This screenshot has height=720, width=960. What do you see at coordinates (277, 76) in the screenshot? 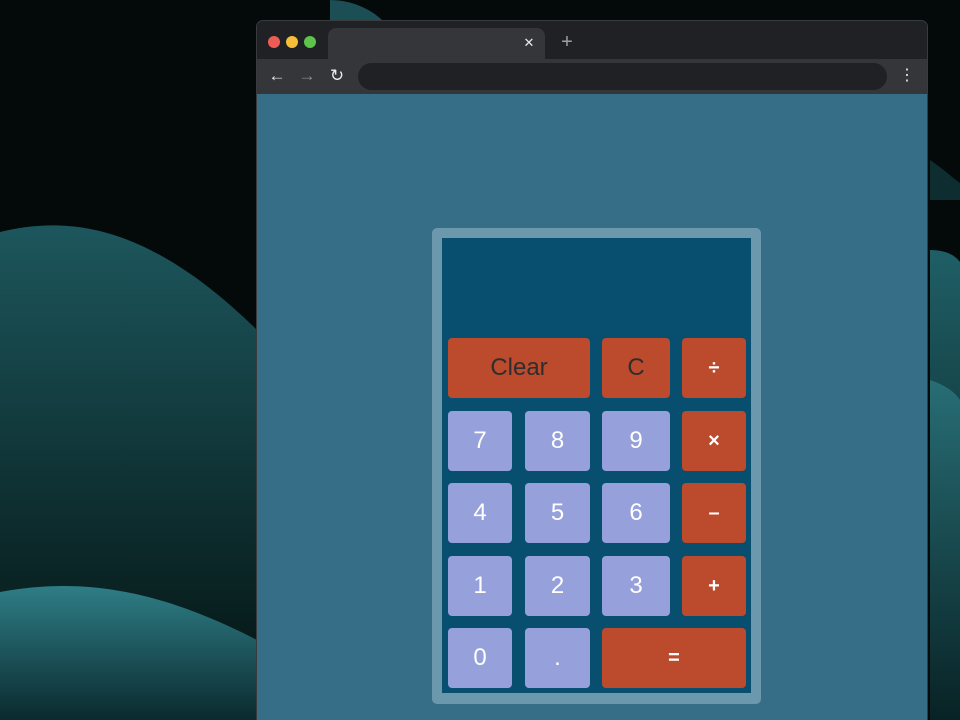
I see `back-arrow-icon: ←` at bounding box center [277, 76].